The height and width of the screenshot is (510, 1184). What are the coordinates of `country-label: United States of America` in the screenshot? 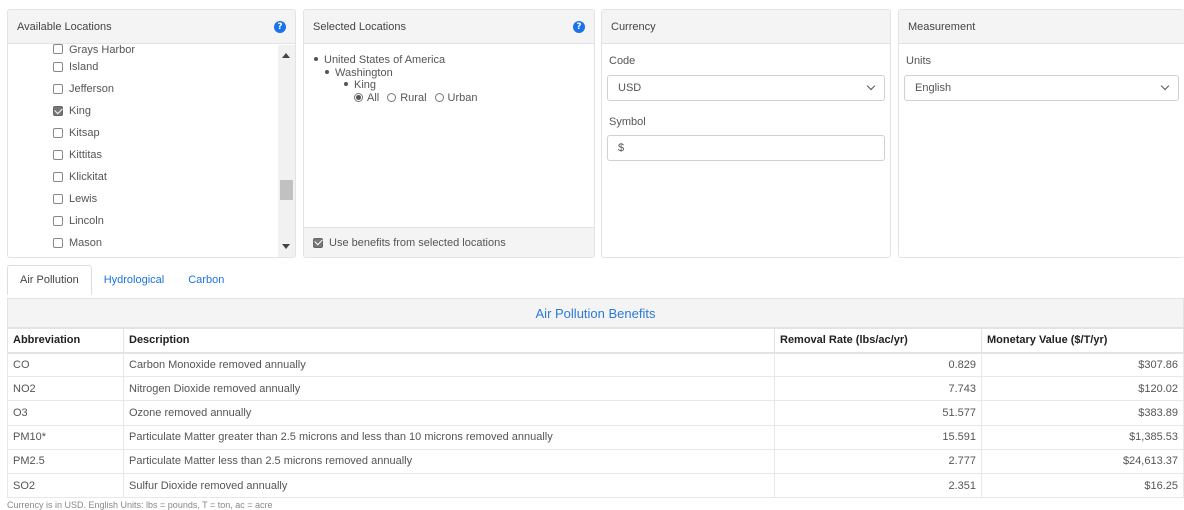 It's located at (385, 60).